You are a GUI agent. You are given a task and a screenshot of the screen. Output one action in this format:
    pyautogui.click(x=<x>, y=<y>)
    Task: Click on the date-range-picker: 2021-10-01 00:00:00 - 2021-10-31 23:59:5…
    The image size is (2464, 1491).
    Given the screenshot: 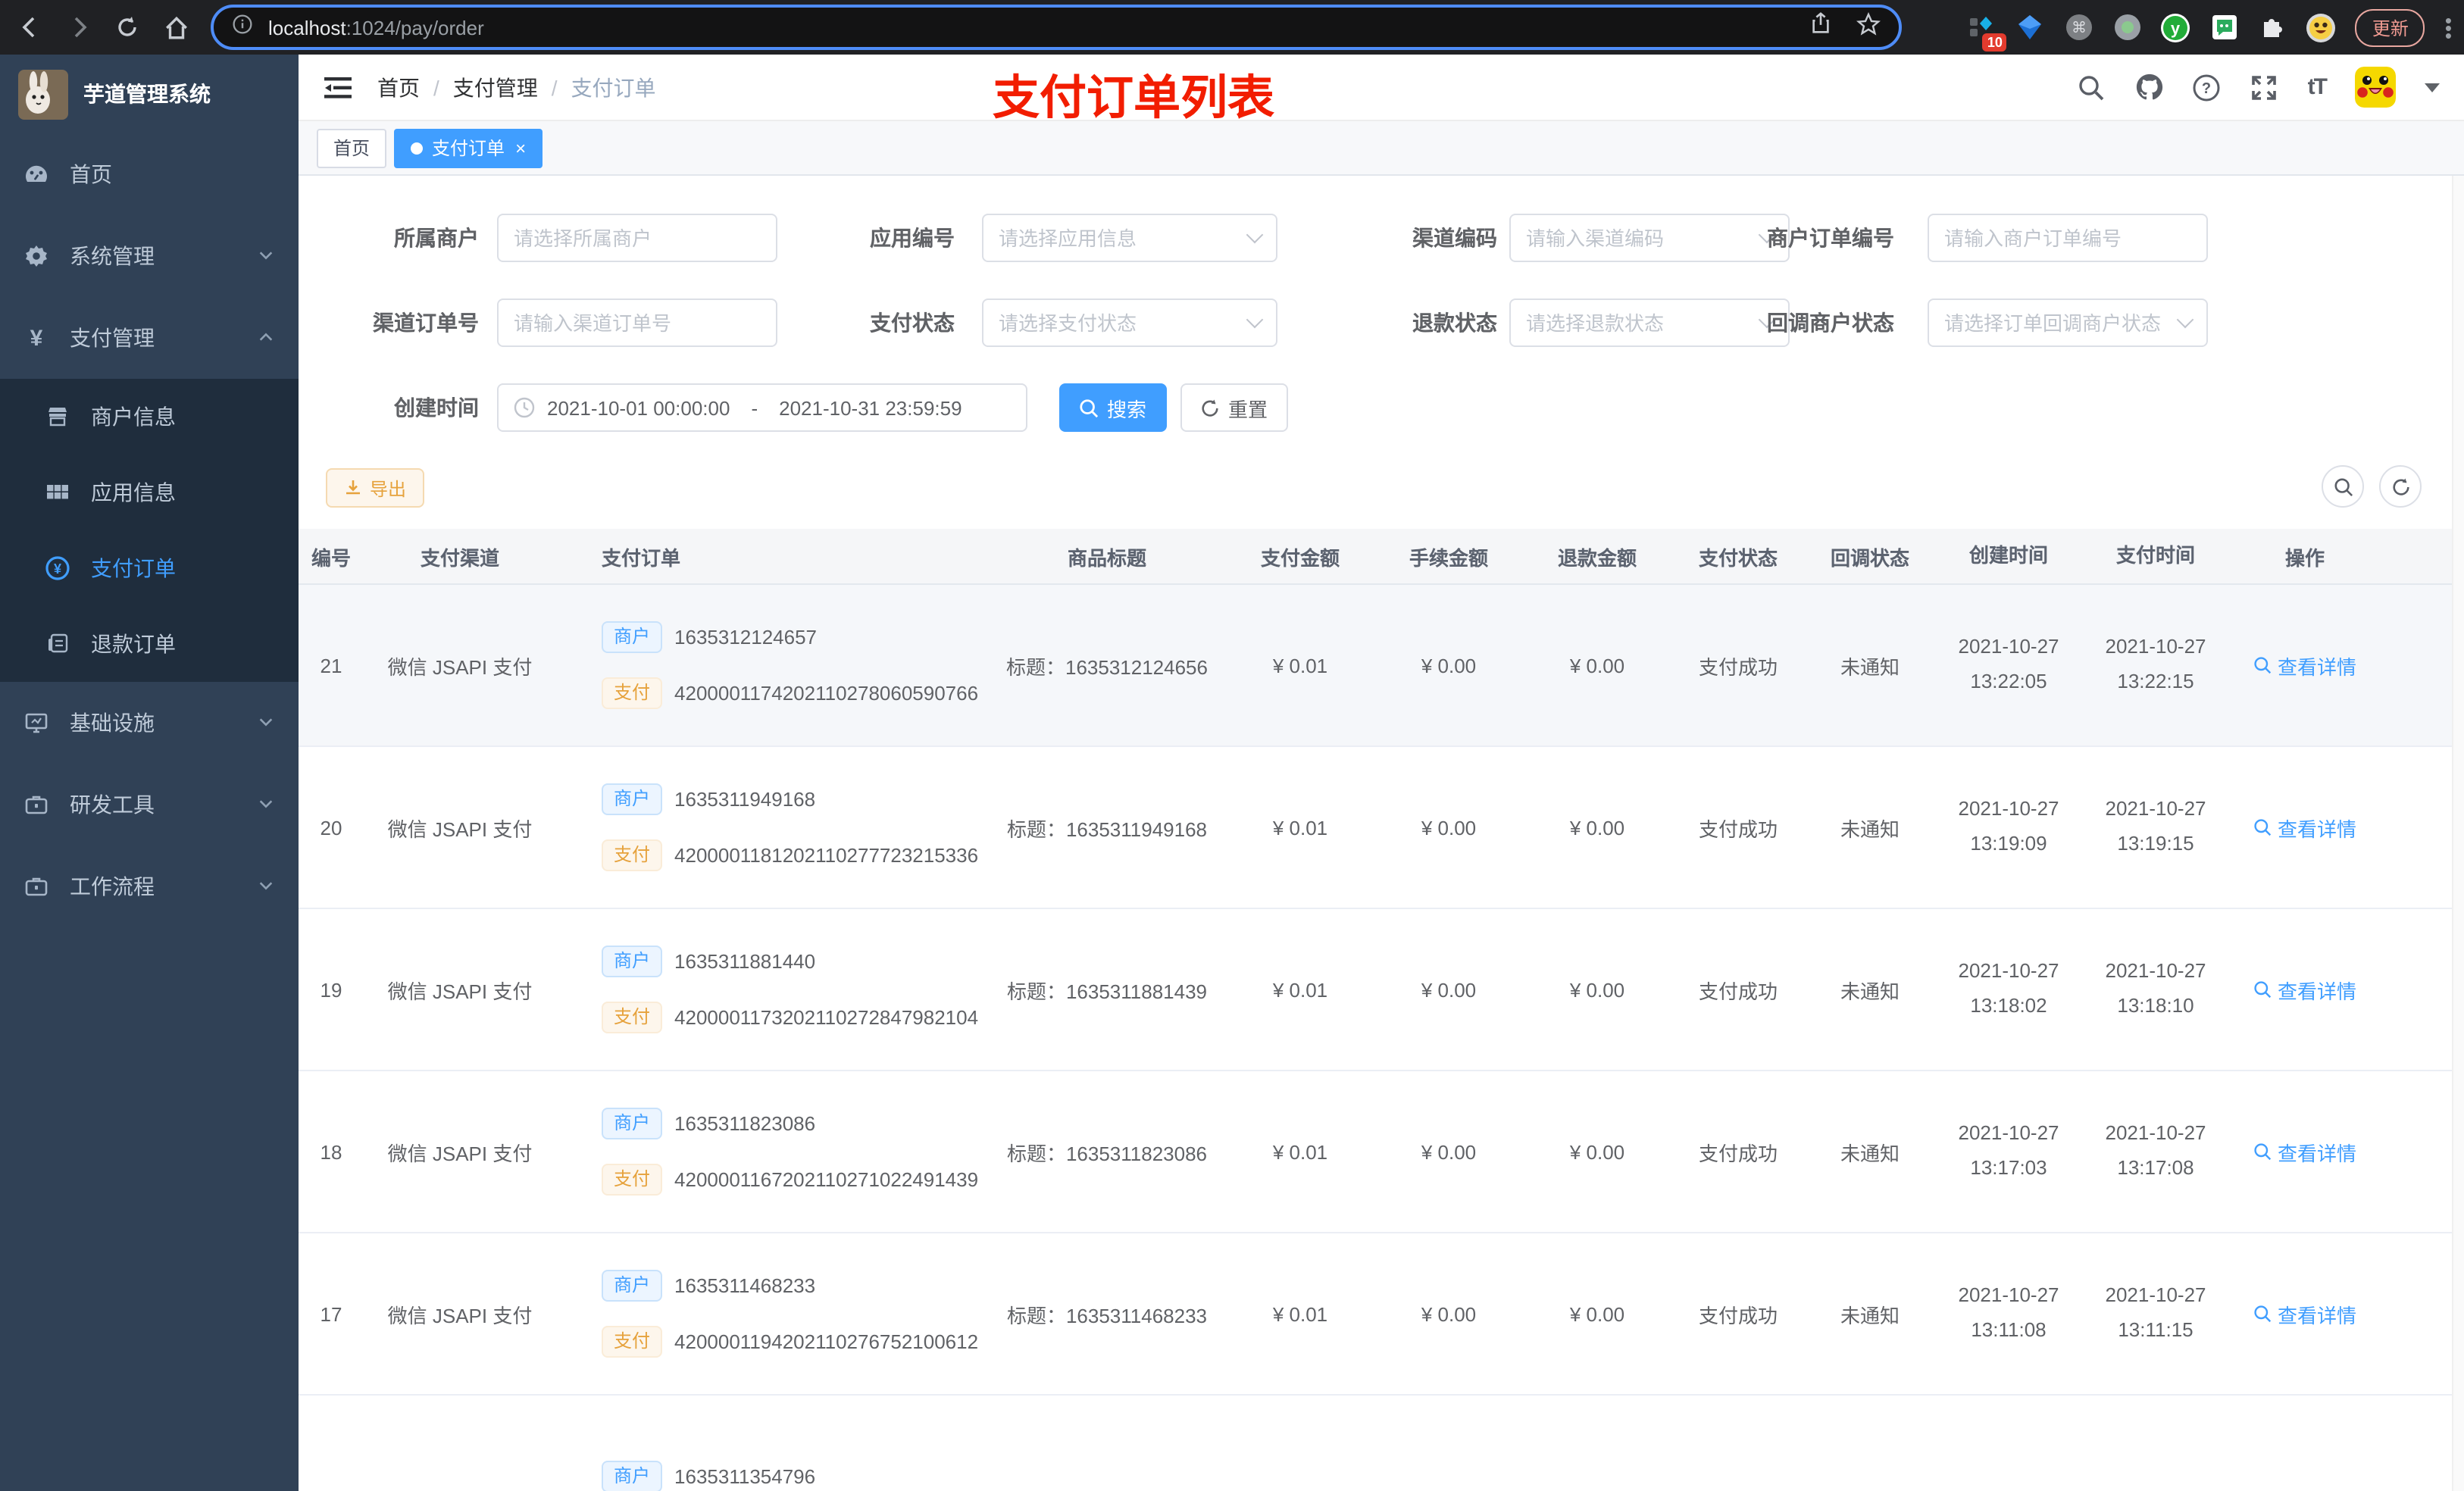 What is the action you would take?
    pyautogui.click(x=762, y=407)
    